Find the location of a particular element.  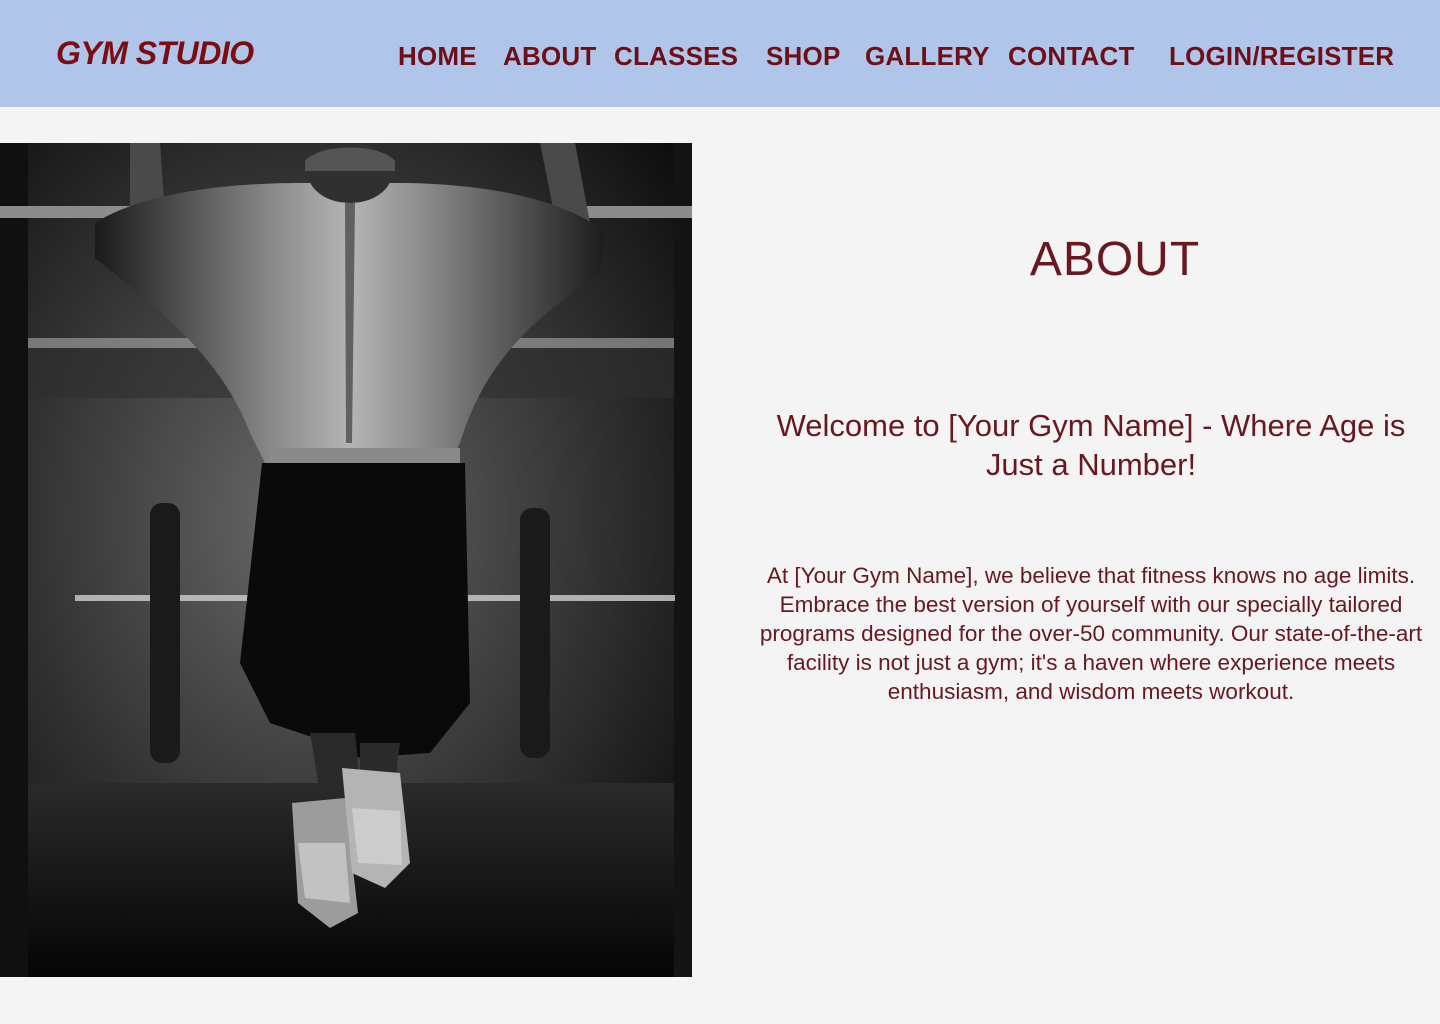

site-logo: GYM STUDIO is located at coordinates (155, 53).